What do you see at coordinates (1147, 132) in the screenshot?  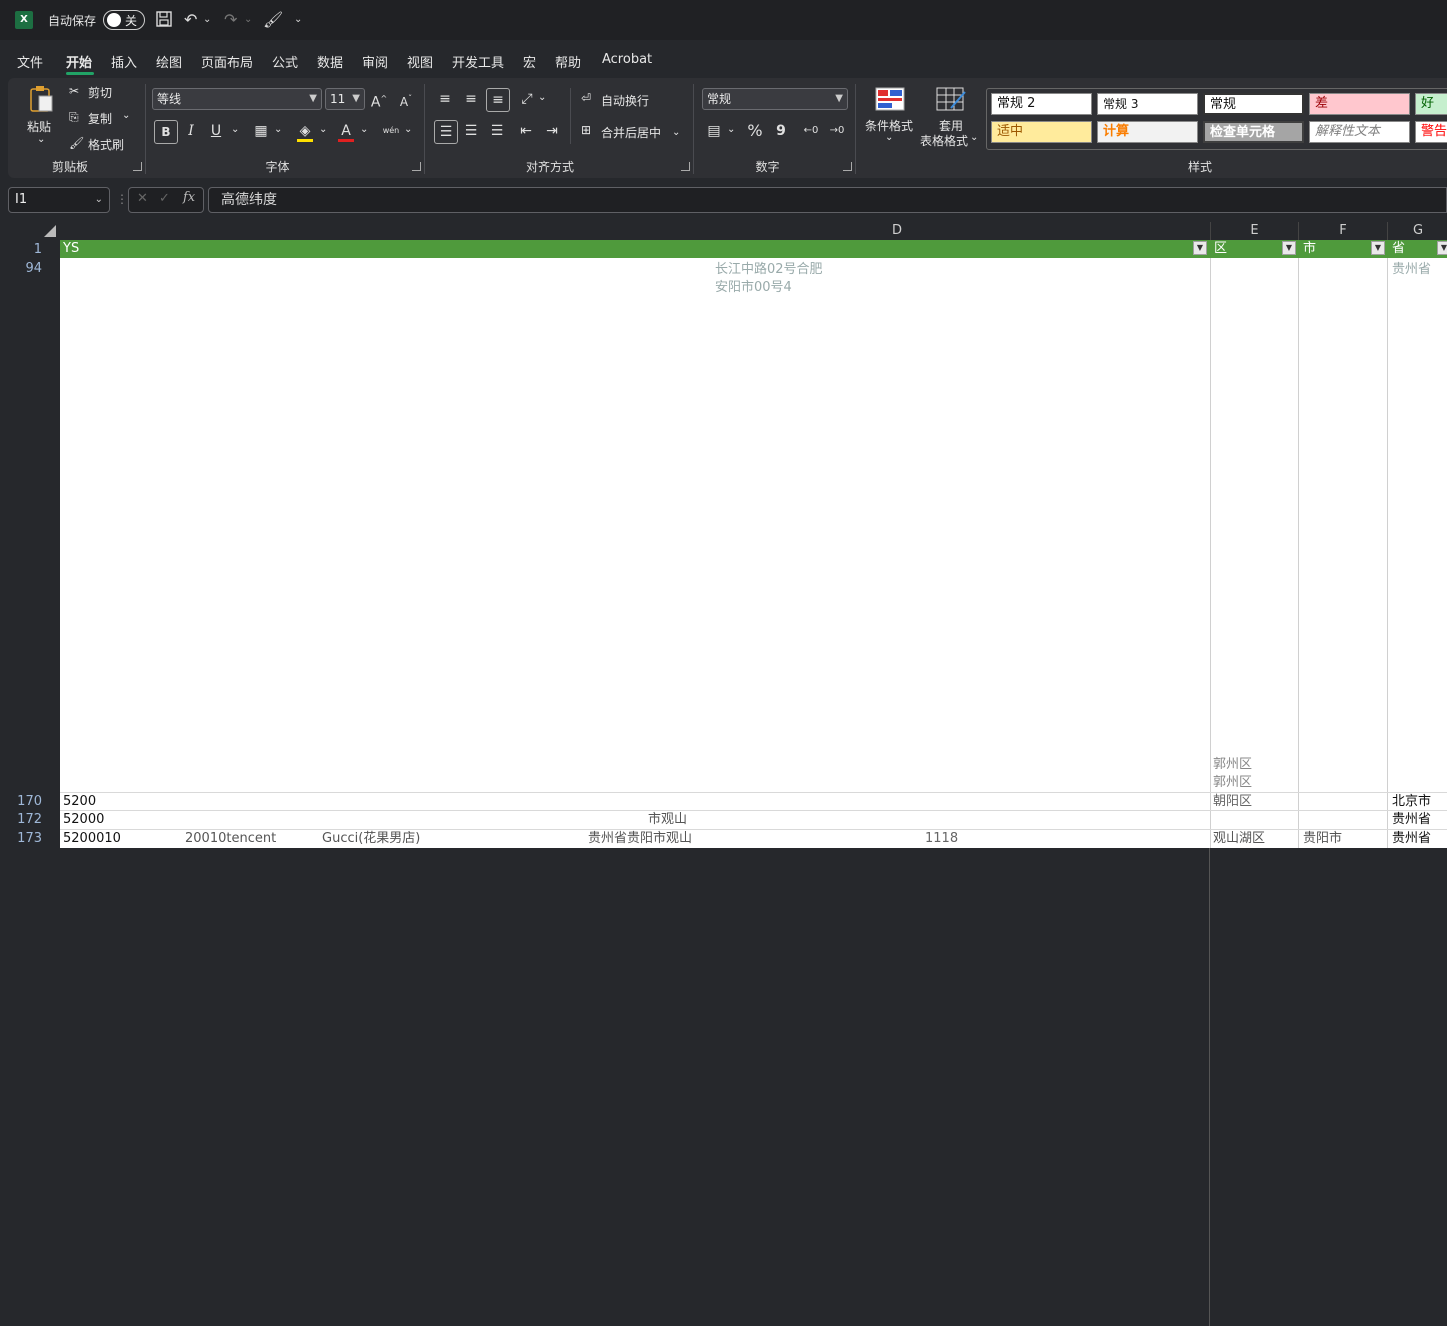 I see `style-calculation: 计算` at bounding box center [1147, 132].